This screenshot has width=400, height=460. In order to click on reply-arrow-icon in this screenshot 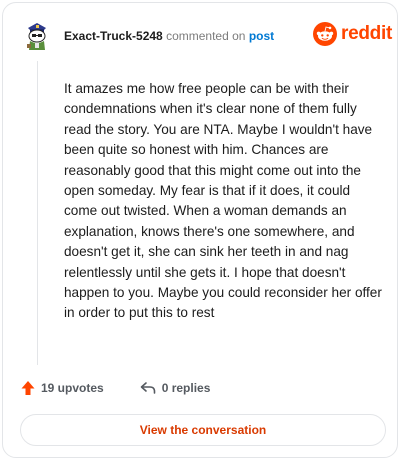, I will do `click(148, 388)`.